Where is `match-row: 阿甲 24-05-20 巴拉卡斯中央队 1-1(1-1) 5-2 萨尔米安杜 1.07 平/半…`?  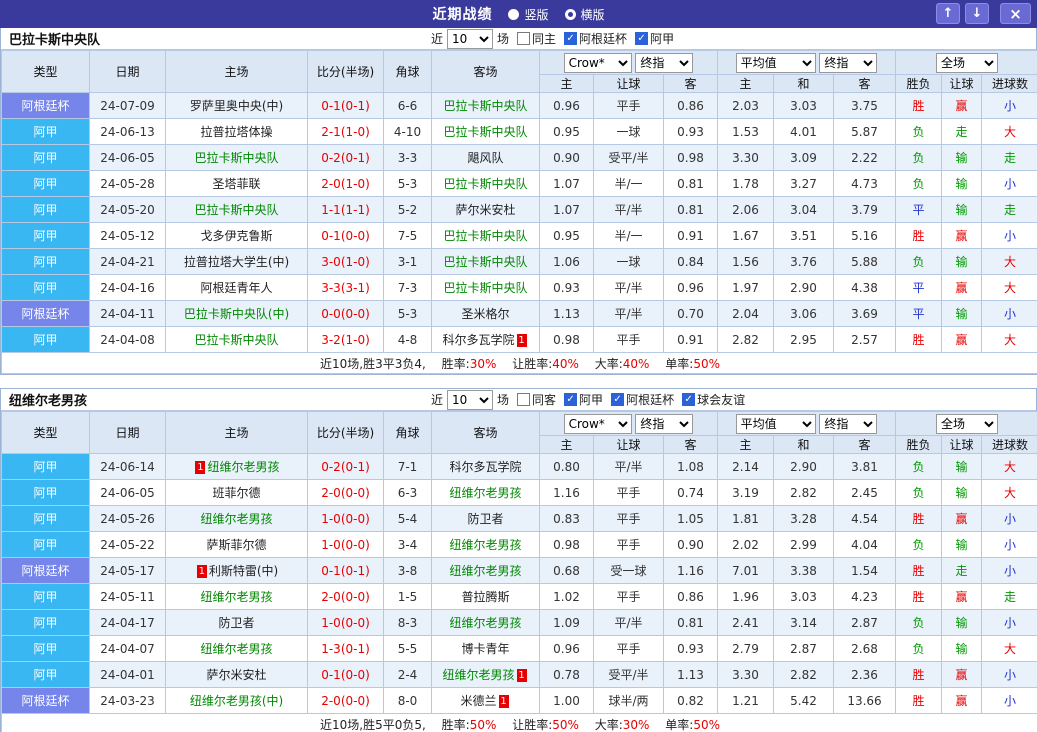
match-row: 阿甲 24-05-20 巴拉卡斯中央队 1-1(1-1) 5-2 萨尔米安杜 1.07 平/半… is located at coordinates (519, 209).